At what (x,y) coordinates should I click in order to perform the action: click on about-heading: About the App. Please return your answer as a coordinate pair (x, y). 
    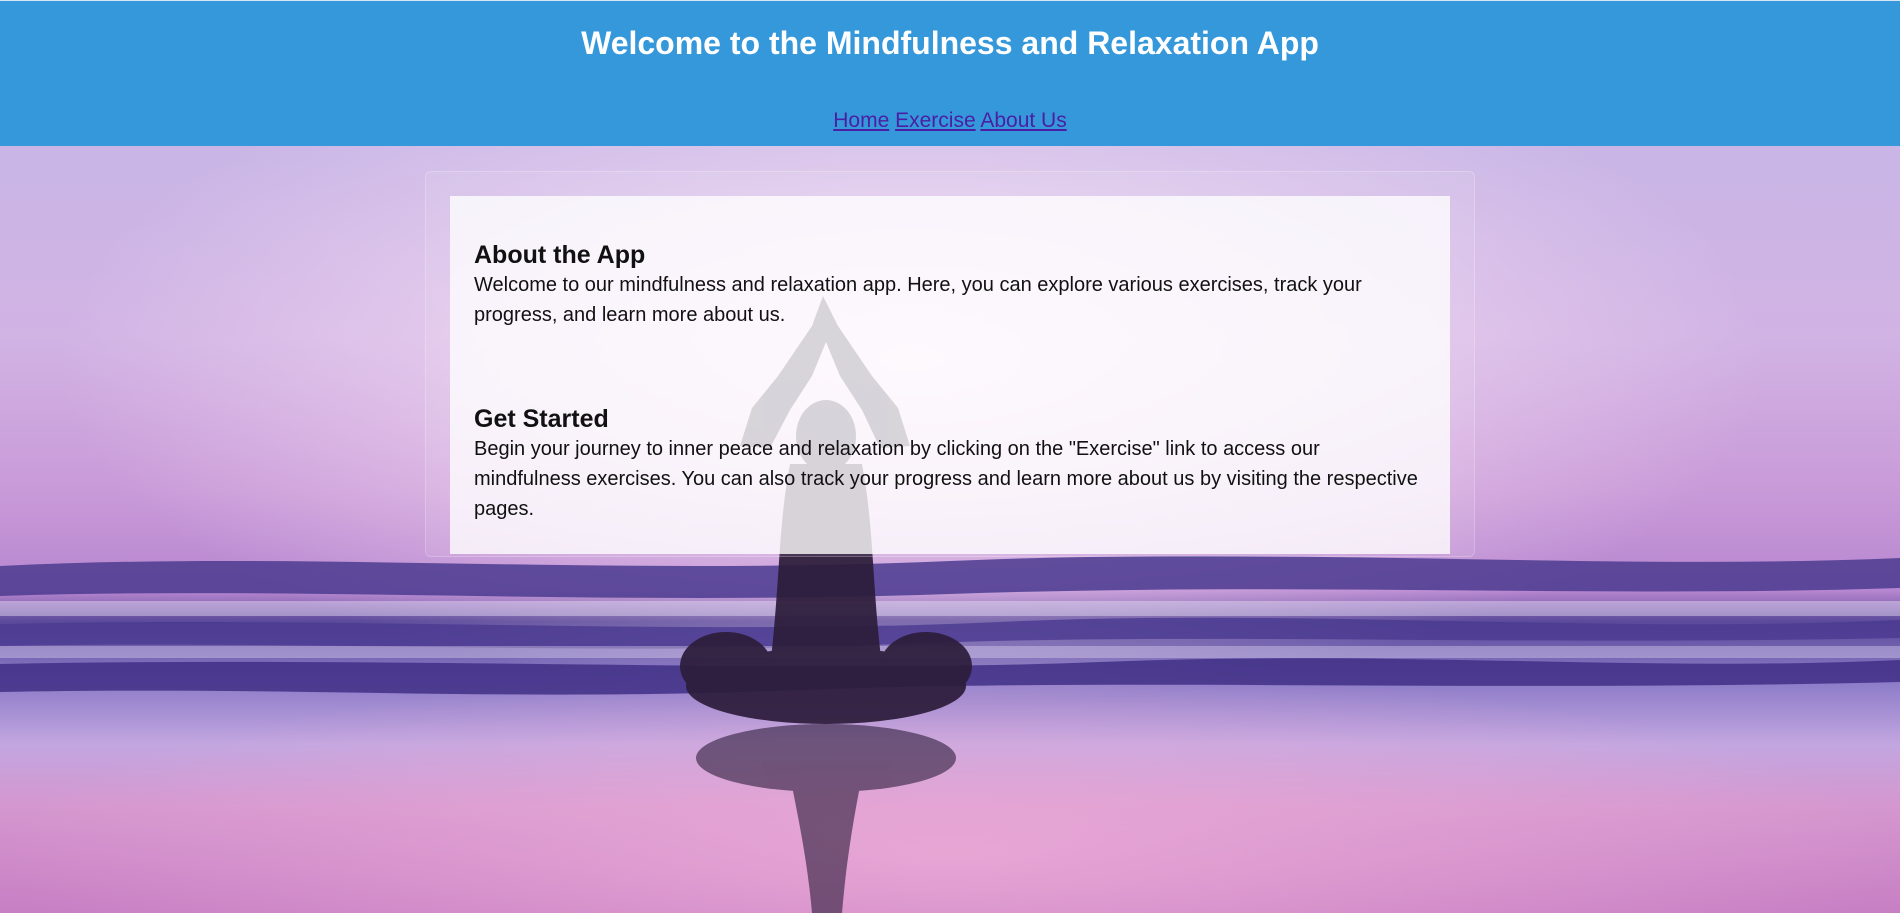
    Looking at the image, I should click on (560, 255).